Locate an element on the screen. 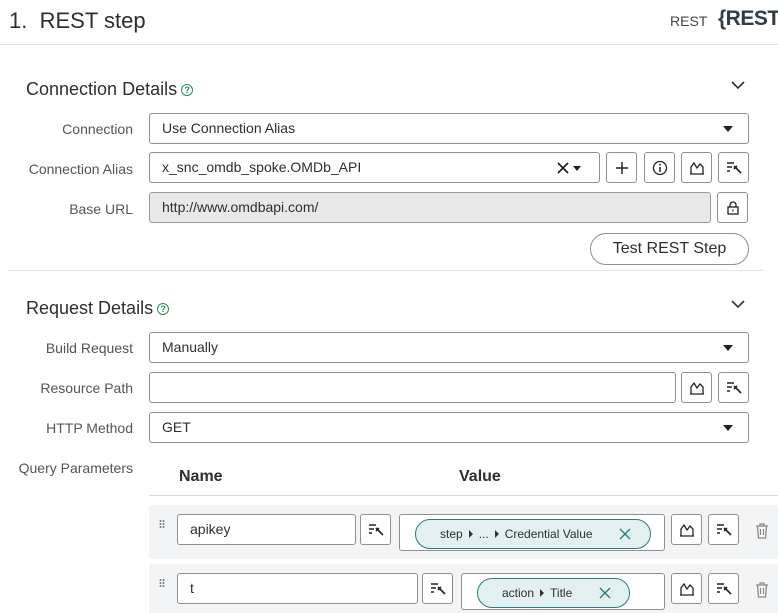 This screenshot has width=778, height=613. info-button is located at coordinates (659, 167).